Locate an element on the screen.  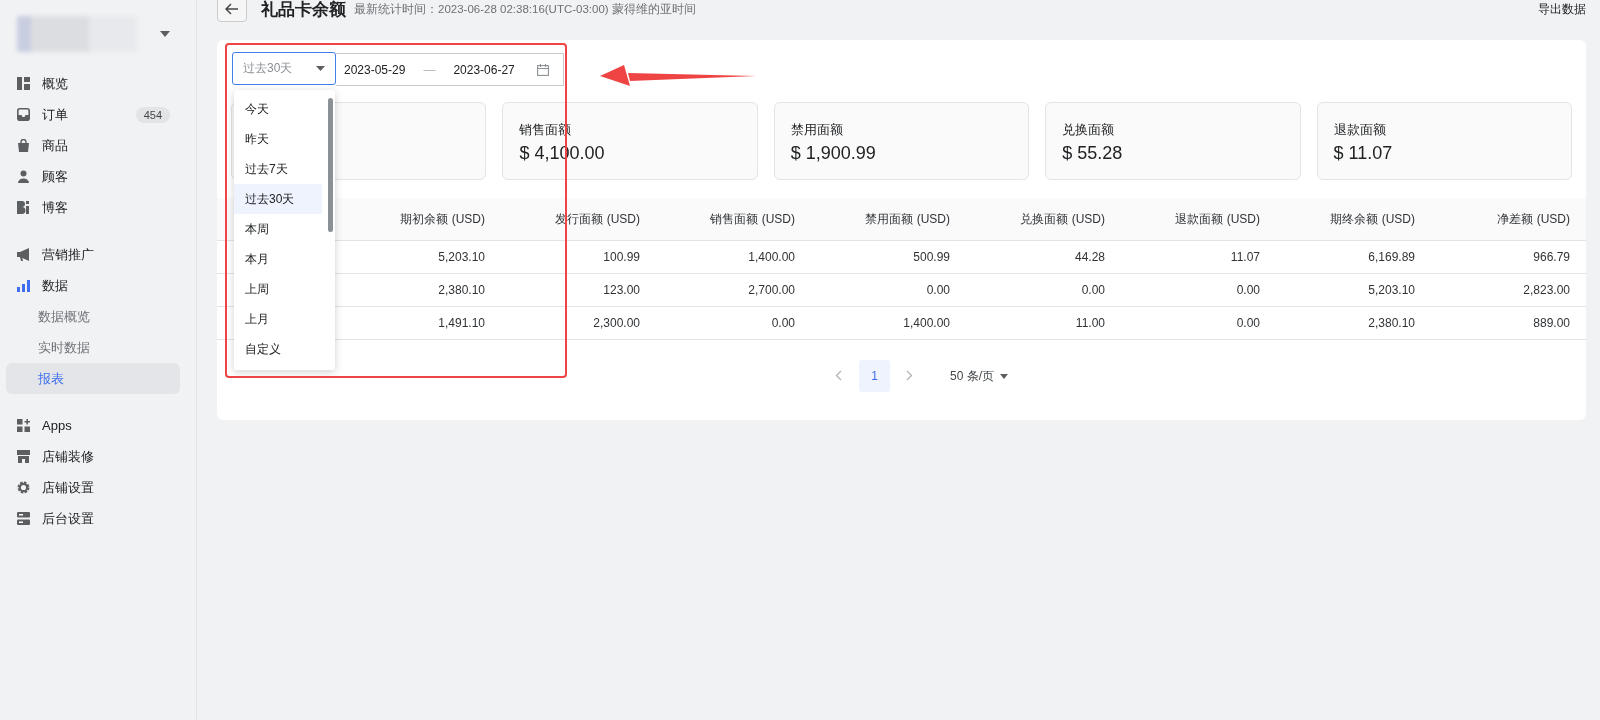
last-updated-text: 最新统计时间：2023-06-28 02:38:16(UTC-03:00) 蒙得维的亚时间 is located at coordinates (525, 9).